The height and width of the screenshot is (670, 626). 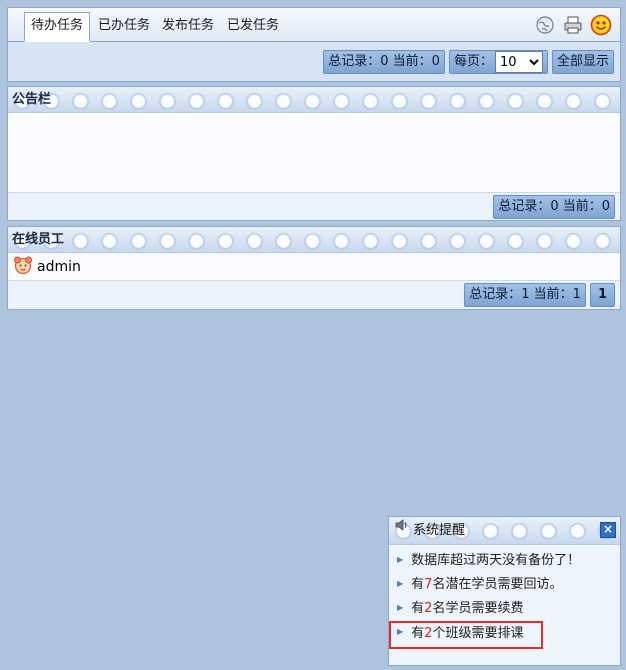 I want to click on reminder-count: 7, so click(x=428, y=584).